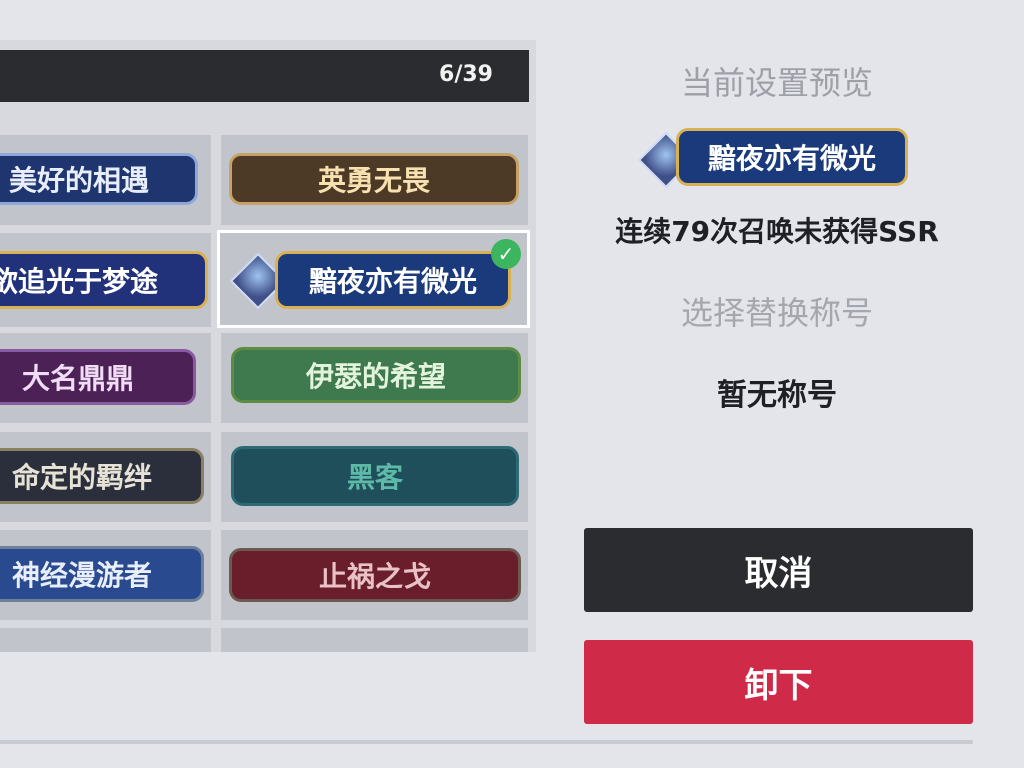 This screenshot has width=1024, height=768. I want to click on preview-heading: 当前设置预览, so click(776, 83).